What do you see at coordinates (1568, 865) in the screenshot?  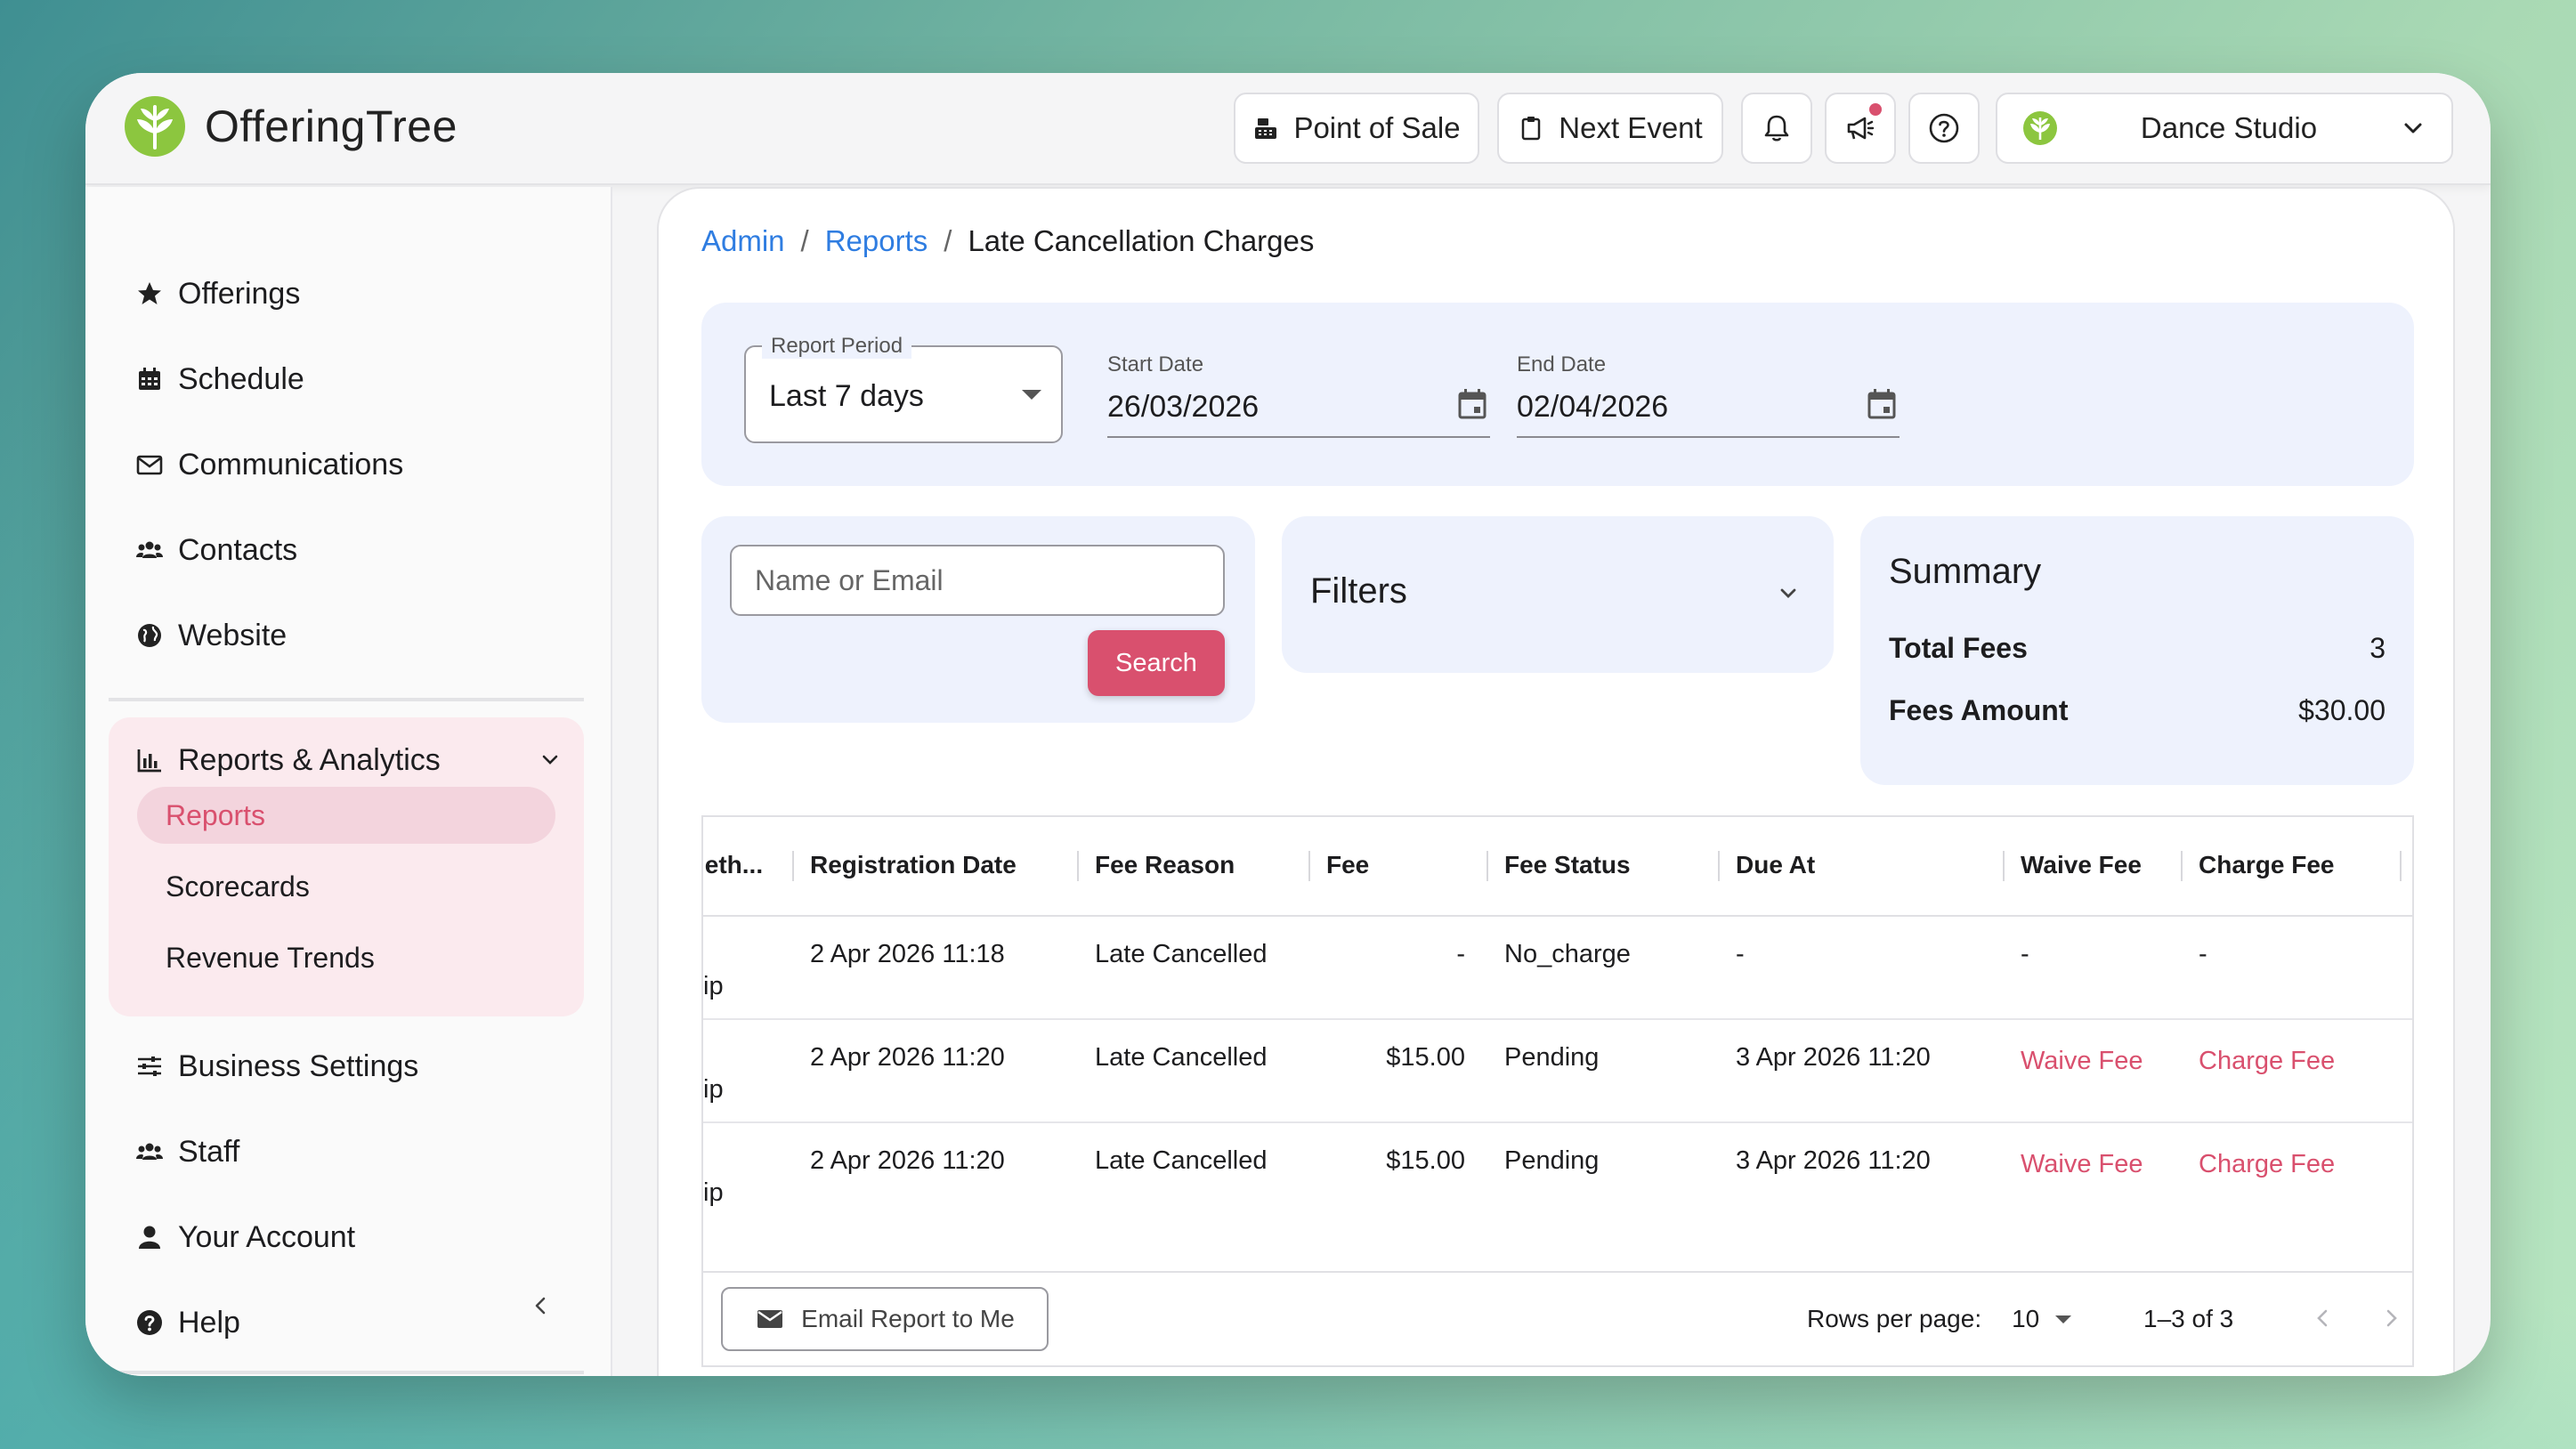 I see `column-header-fee-status: Fee Status` at bounding box center [1568, 865].